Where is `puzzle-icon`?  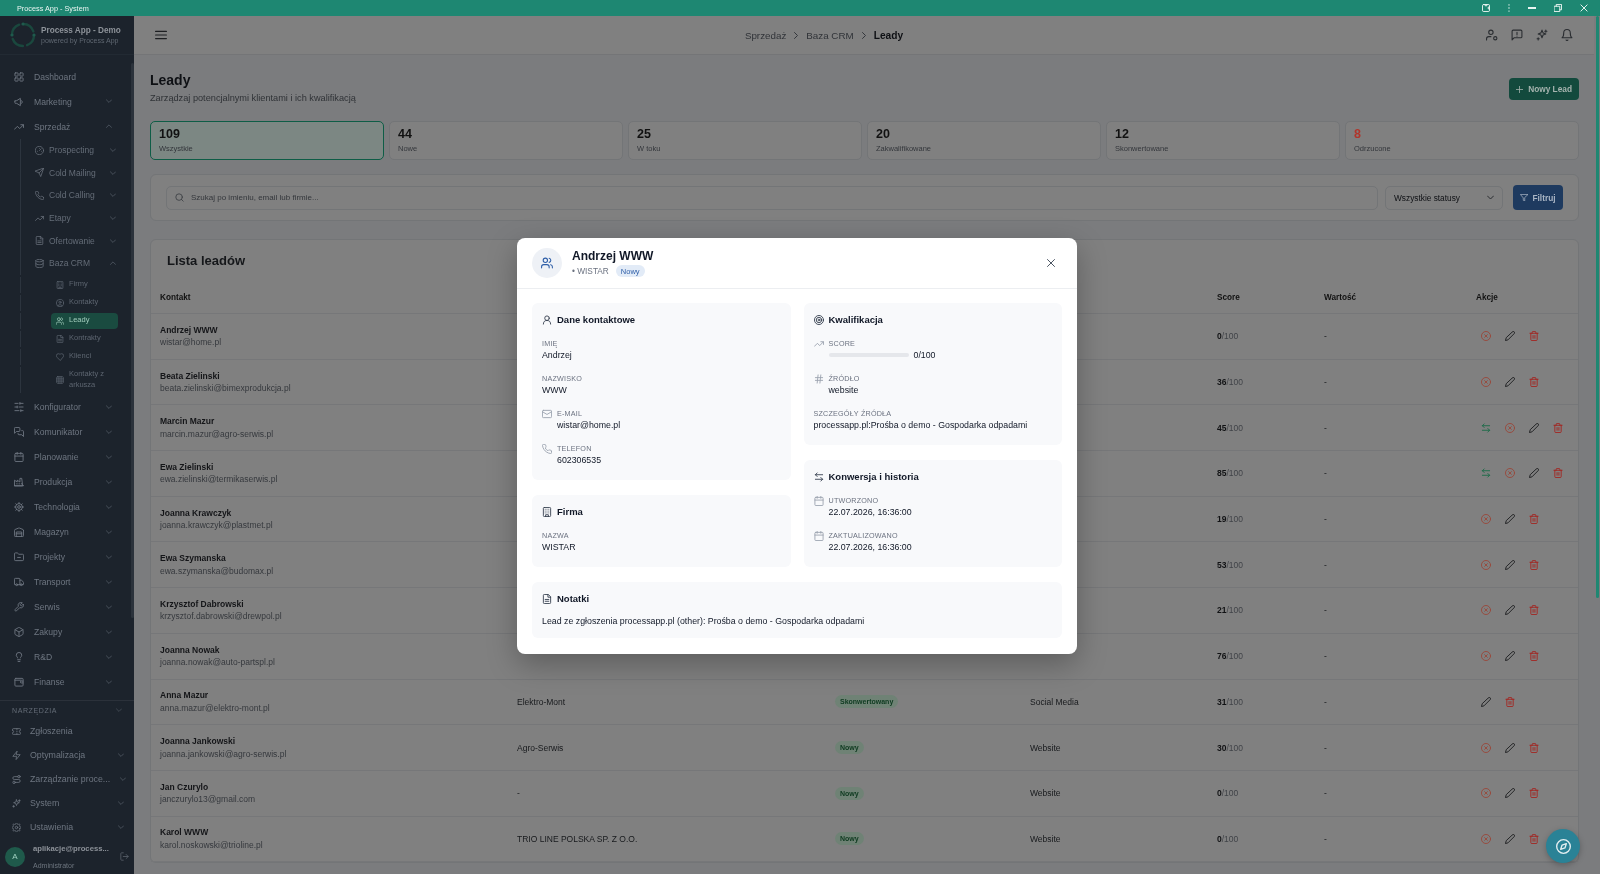 puzzle-icon is located at coordinates (1486, 8).